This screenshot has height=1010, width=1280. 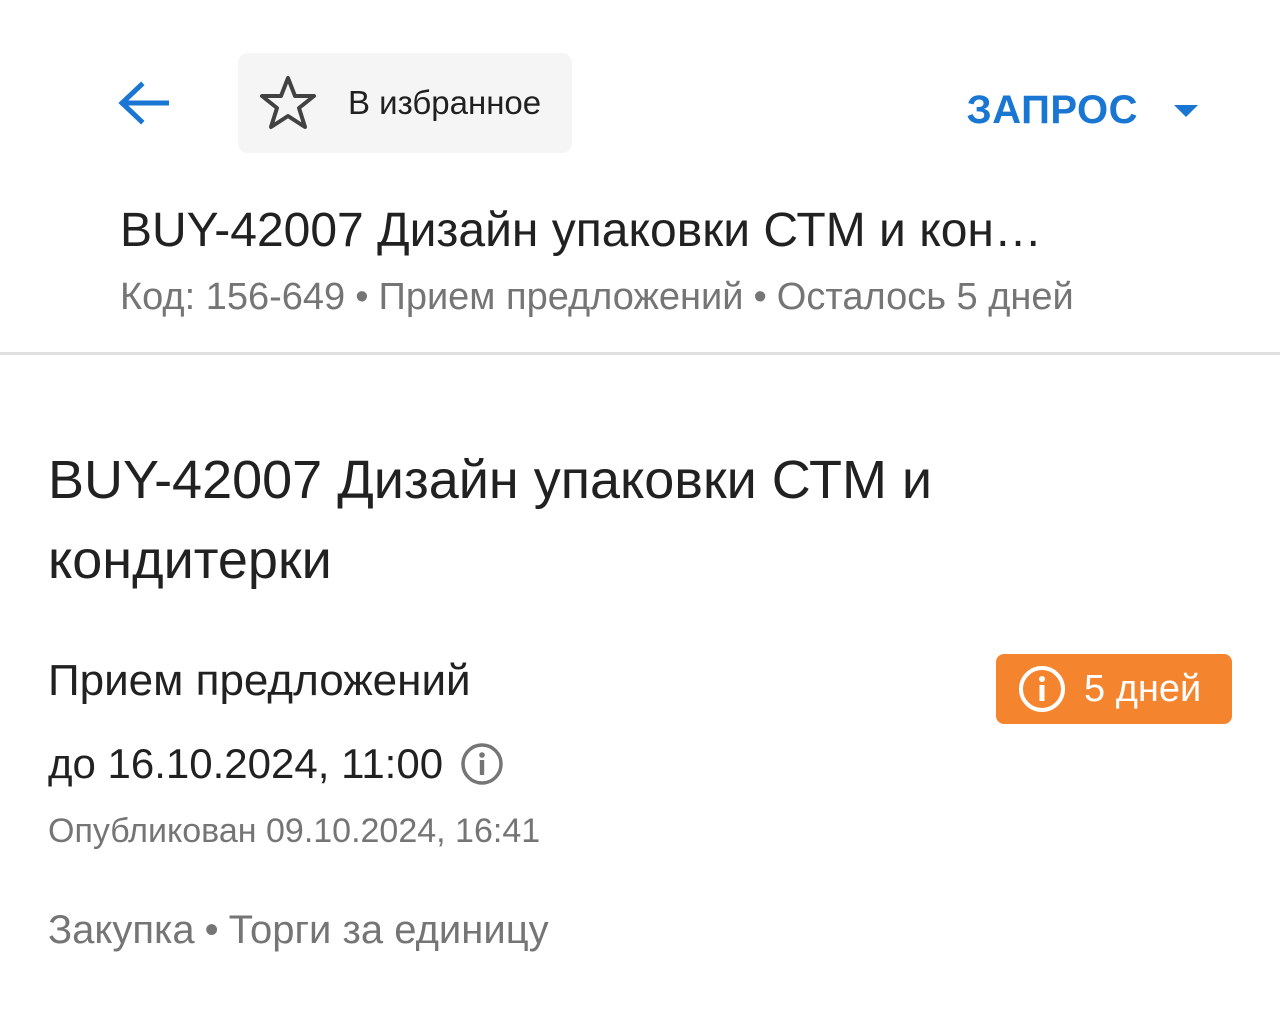 What do you see at coordinates (1143, 688) in the screenshot?
I see `days-left-text: 5 дней` at bounding box center [1143, 688].